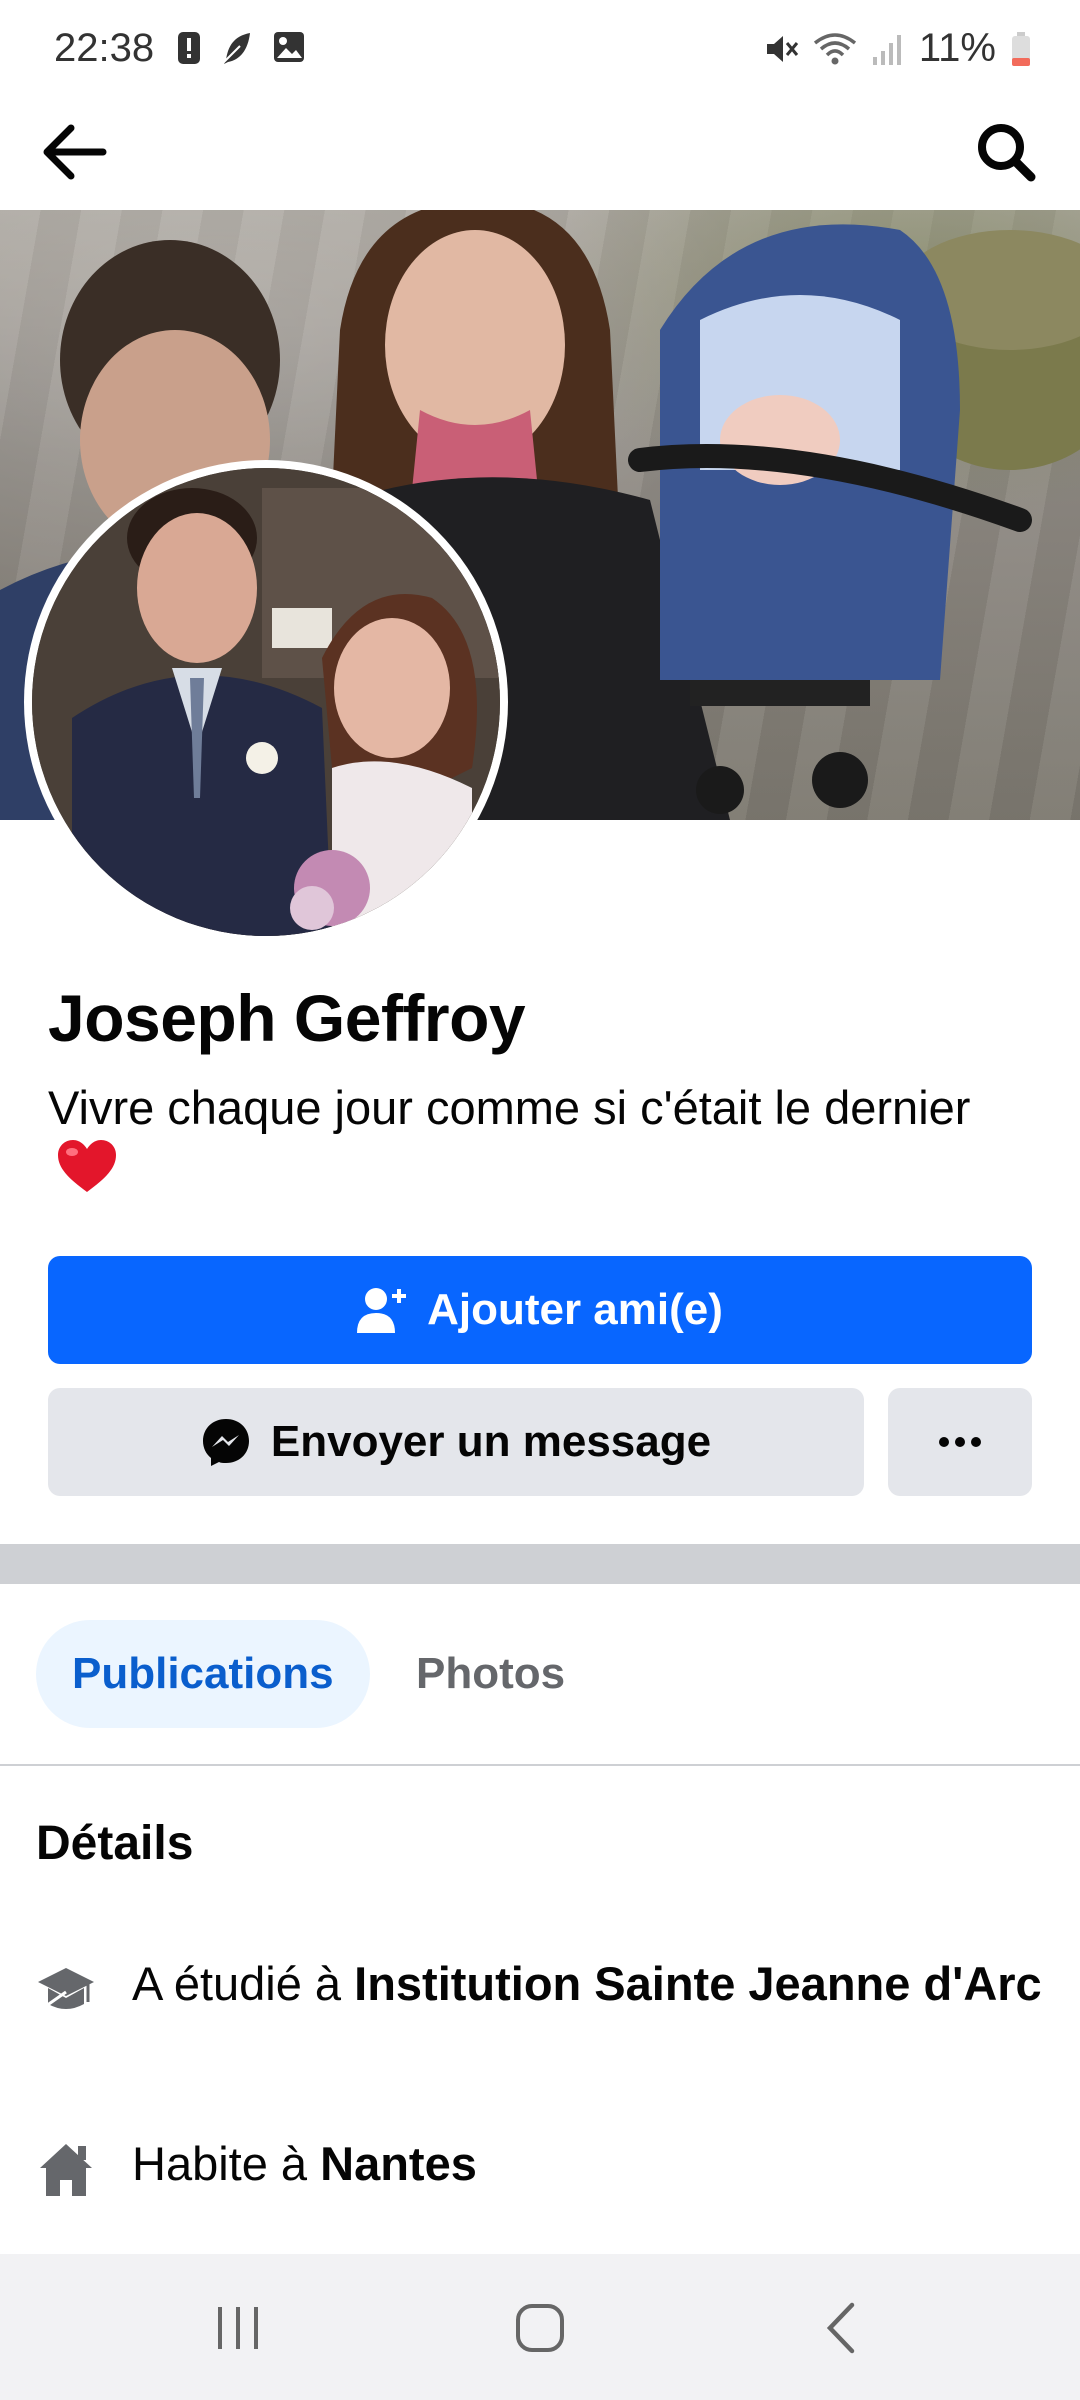  What do you see at coordinates (957, 48) in the screenshot?
I see `battery-percent: 11%` at bounding box center [957, 48].